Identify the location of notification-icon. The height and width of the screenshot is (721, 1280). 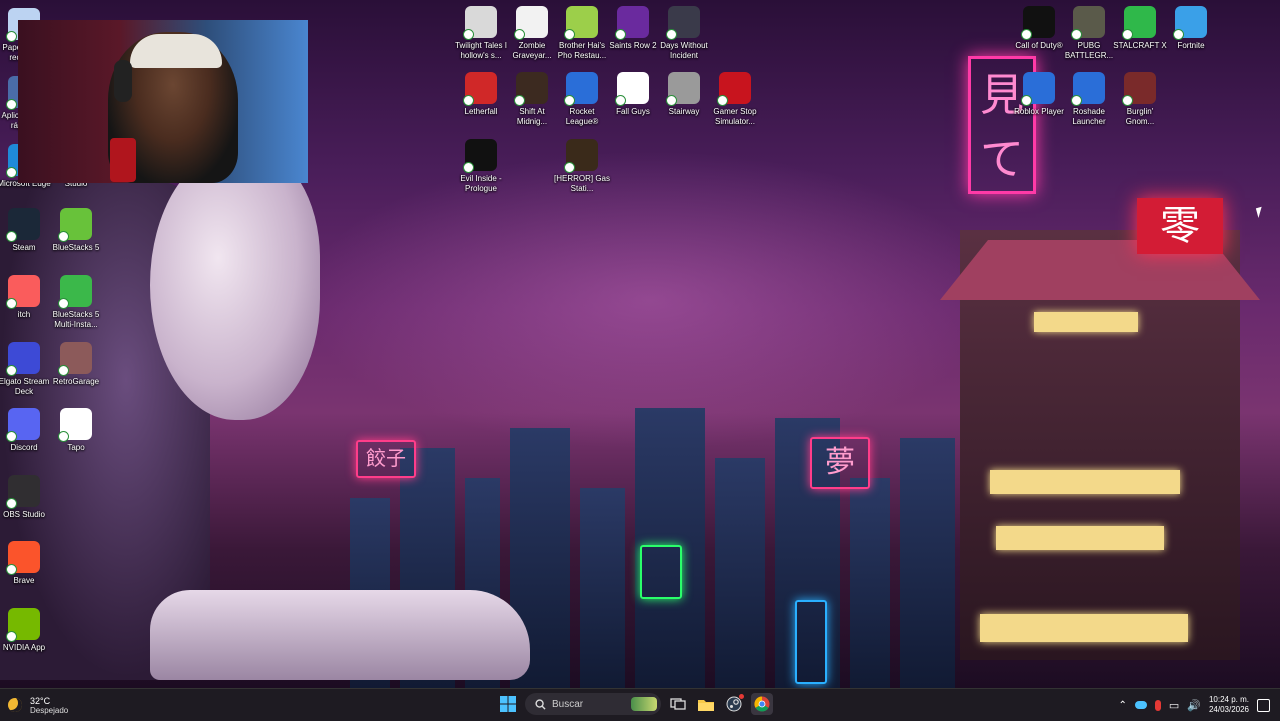
(1263, 705).